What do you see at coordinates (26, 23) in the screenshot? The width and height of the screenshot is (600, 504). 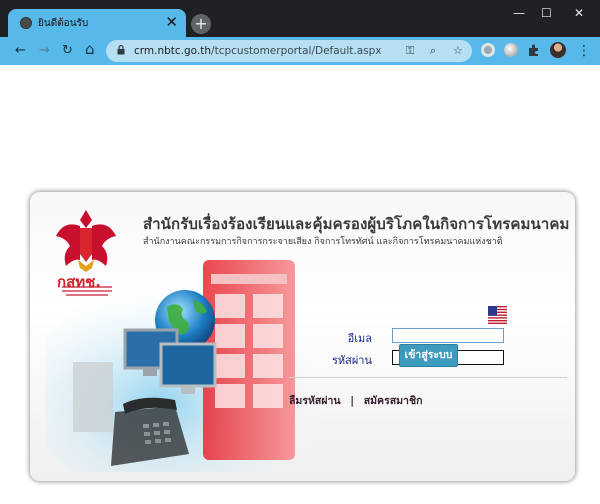 I see `globe-icon` at bounding box center [26, 23].